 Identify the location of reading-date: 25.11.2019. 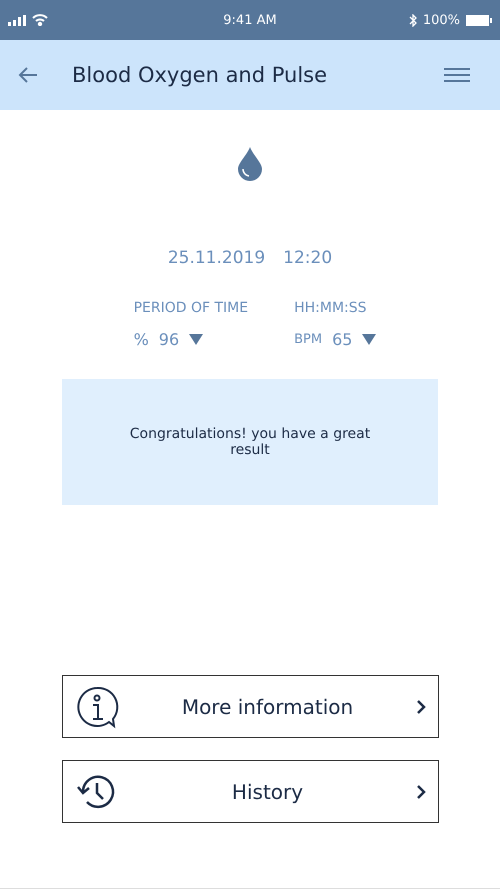
(217, 258).